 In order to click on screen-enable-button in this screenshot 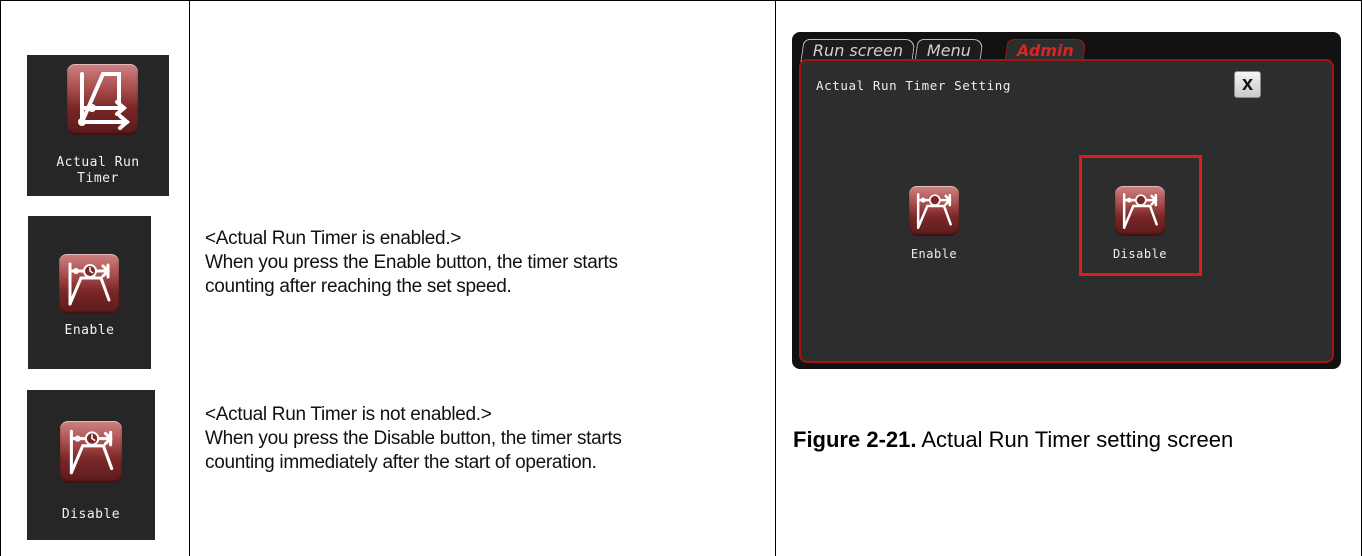, I will do `click(934, 211)`.